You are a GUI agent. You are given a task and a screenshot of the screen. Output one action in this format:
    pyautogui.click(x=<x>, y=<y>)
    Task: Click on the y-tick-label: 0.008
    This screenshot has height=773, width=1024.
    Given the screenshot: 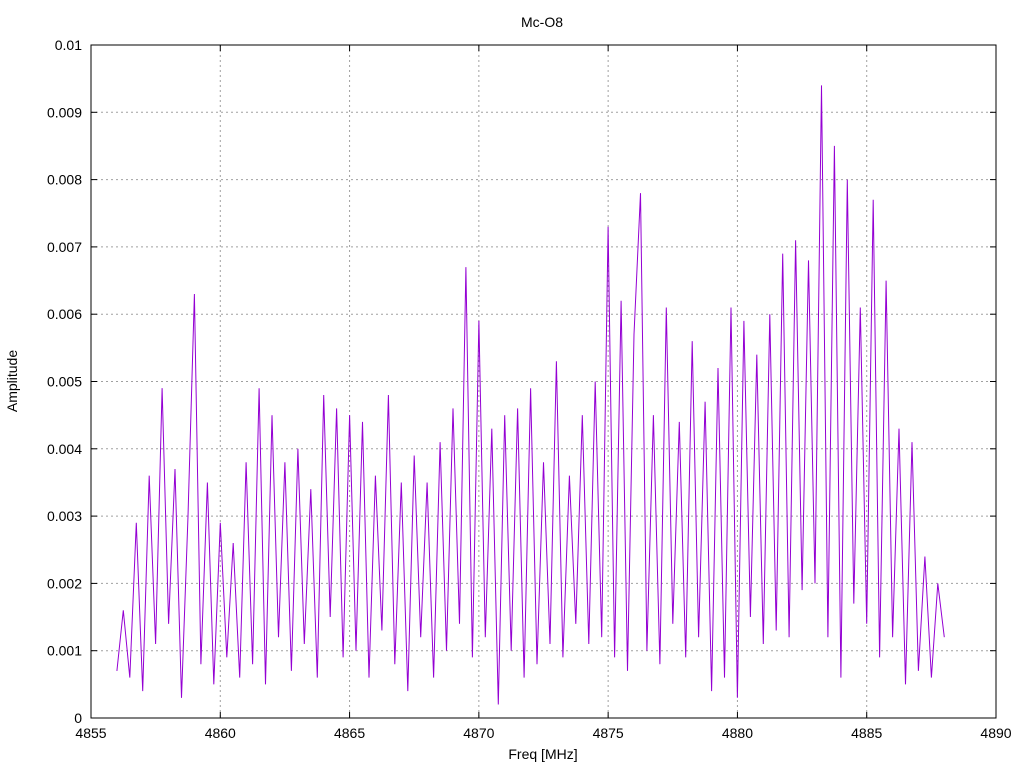 What is the action you would take?
    pyautogui.click(x=64, y=180)
    